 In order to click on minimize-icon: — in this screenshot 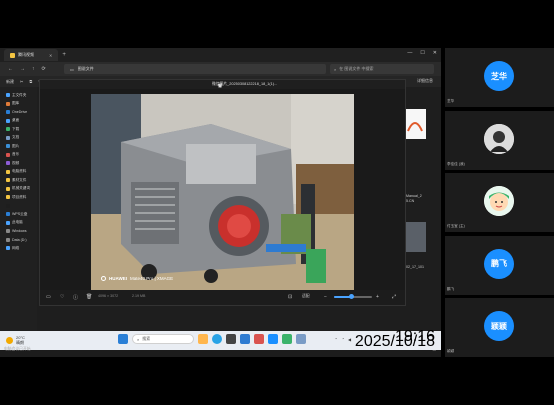, I will do `click(409, 53)`.